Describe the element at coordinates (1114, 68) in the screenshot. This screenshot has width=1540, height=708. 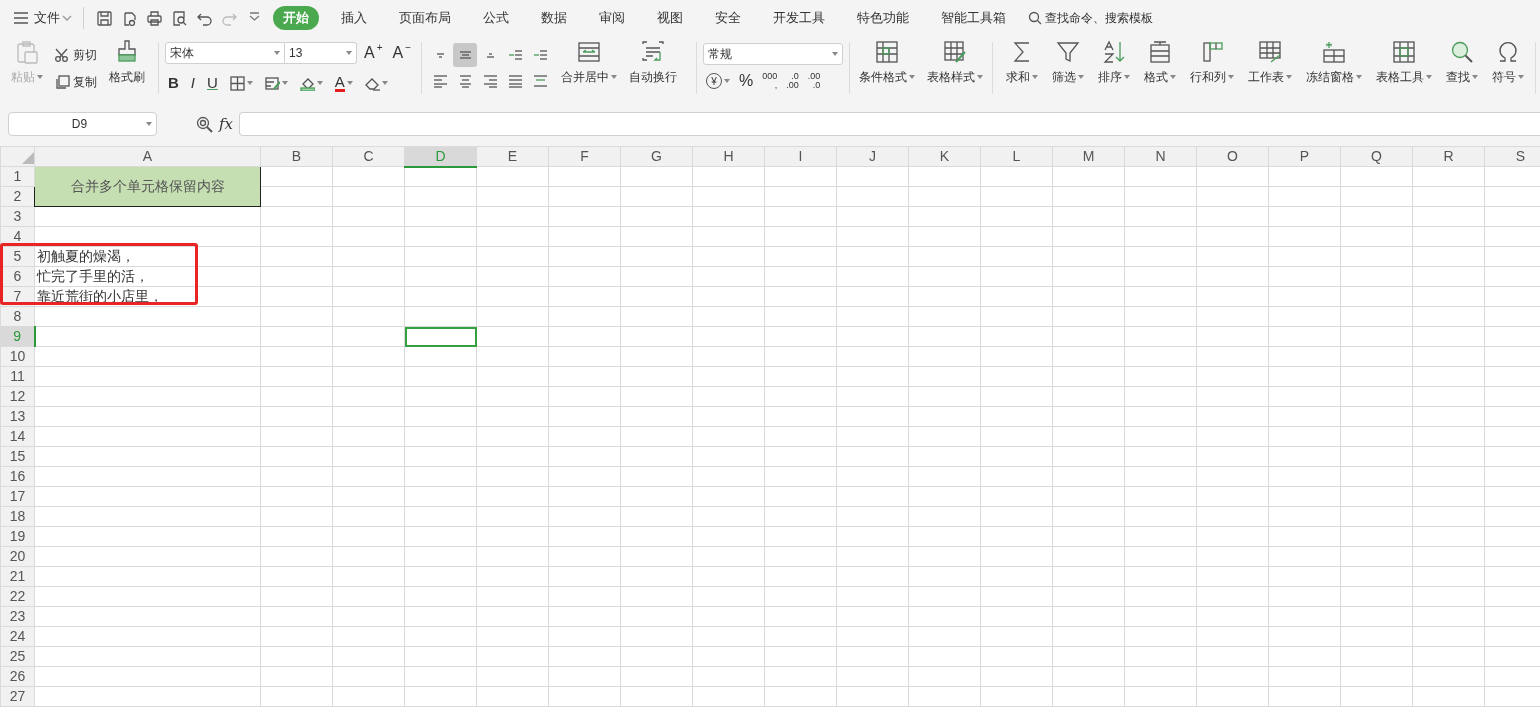
I see `sort-button: 排序` at that location.